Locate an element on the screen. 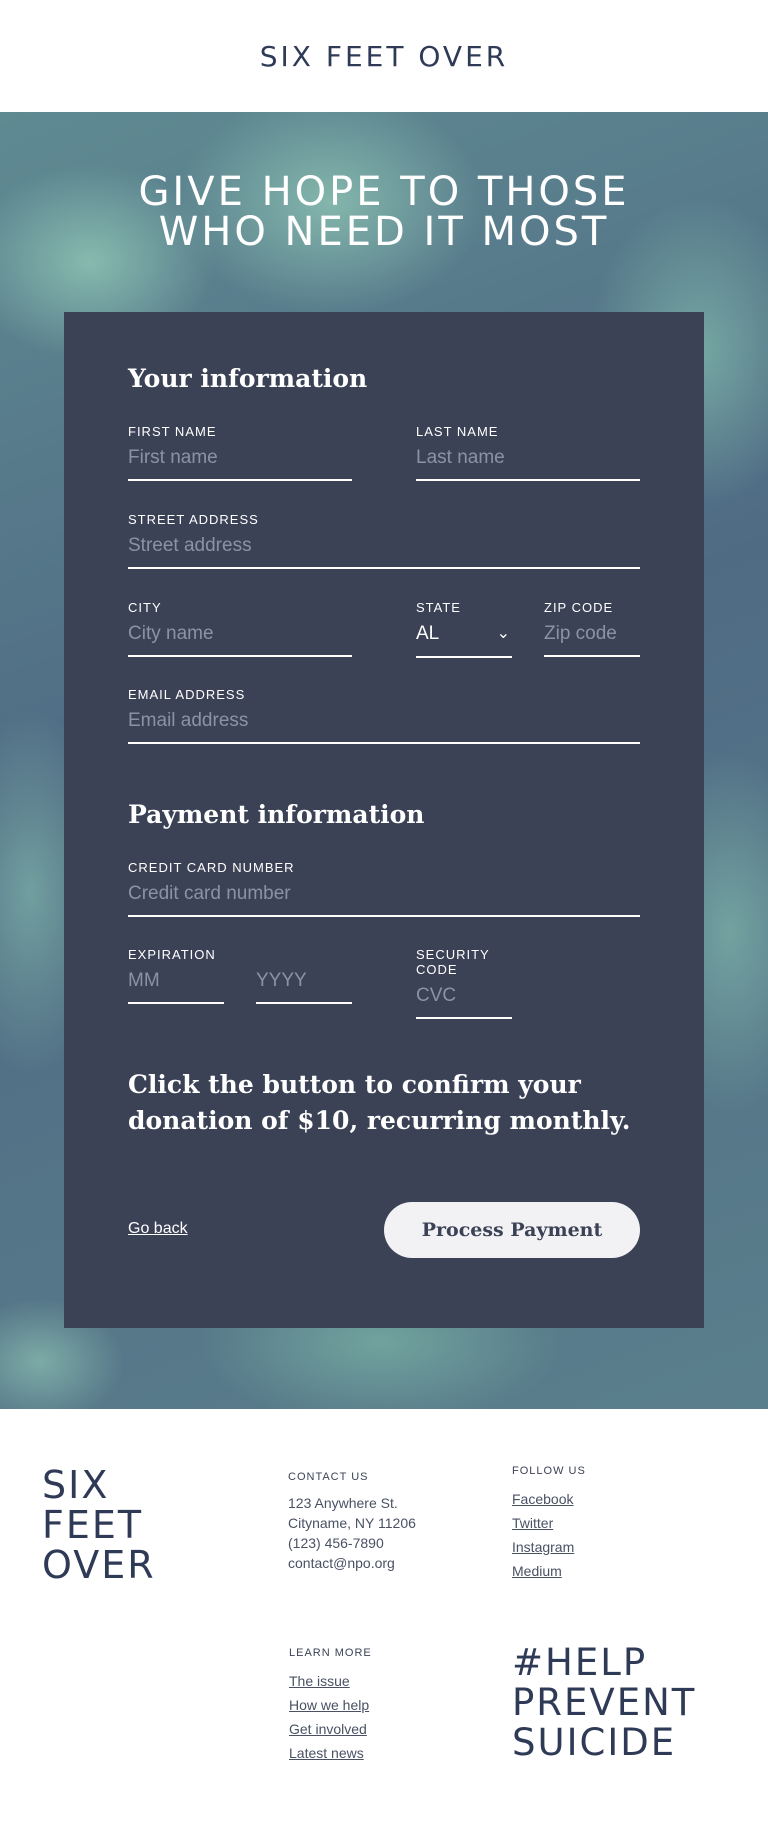 The image size is (768, 1835). city-field: CITY is located at coordinates (240, 628).